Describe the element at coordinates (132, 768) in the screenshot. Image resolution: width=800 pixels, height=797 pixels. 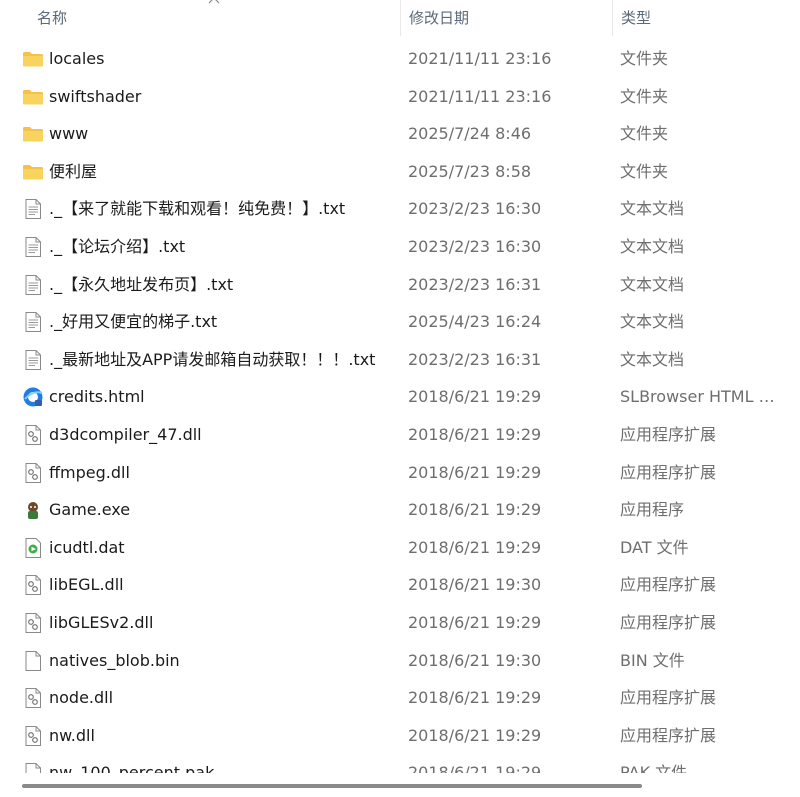
I see `file-name: nw_100_percent.pak` at that location.